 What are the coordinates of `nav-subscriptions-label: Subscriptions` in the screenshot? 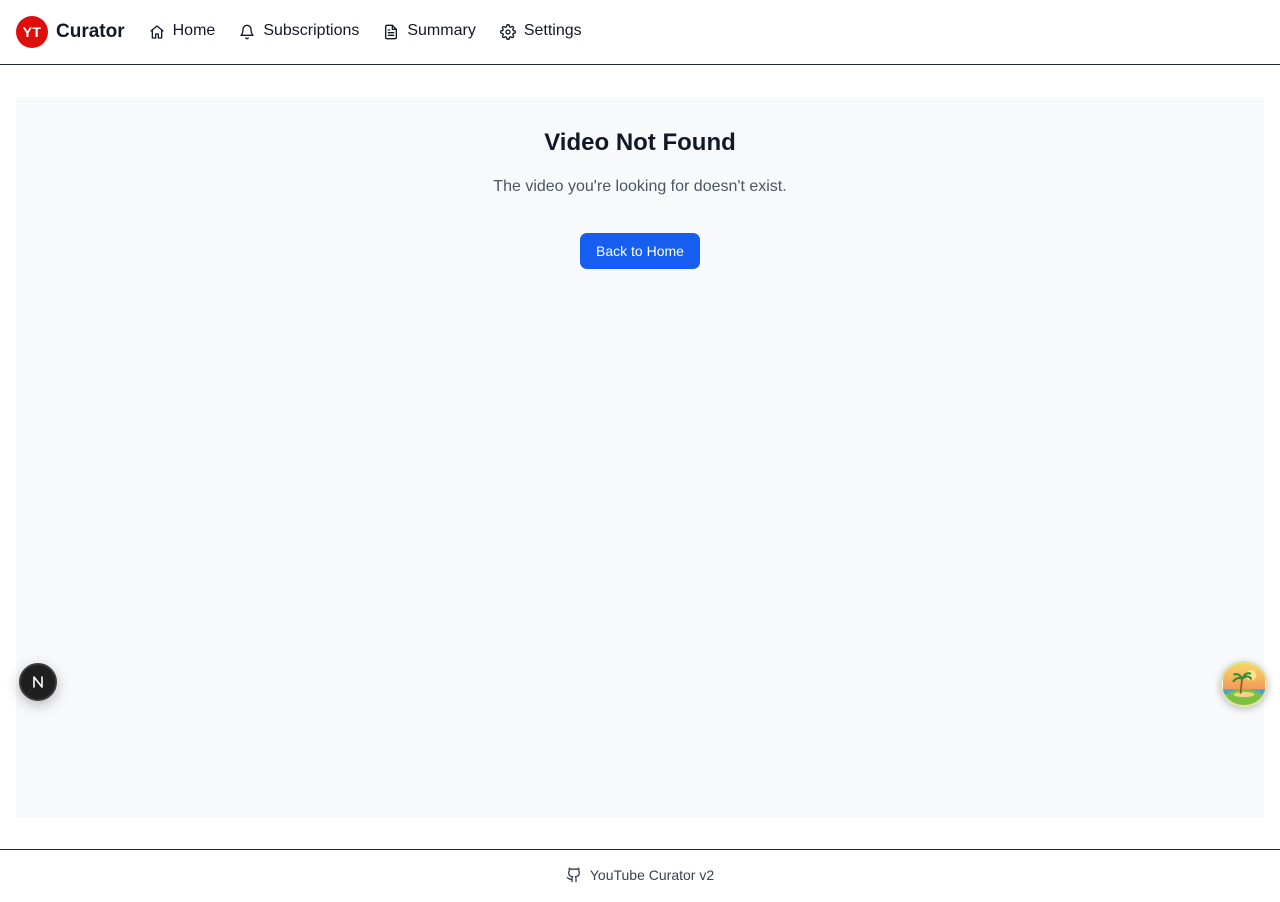 It's located at (311, 30).